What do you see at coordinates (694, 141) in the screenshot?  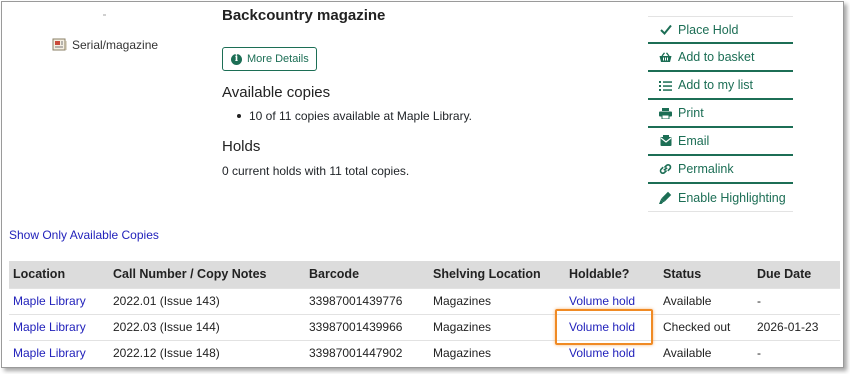 I see `email-label: Email` at bounding box center [694, 141].